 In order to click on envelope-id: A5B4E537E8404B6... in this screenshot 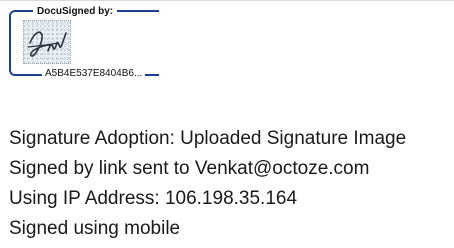, I will do `click(94, 74)`.